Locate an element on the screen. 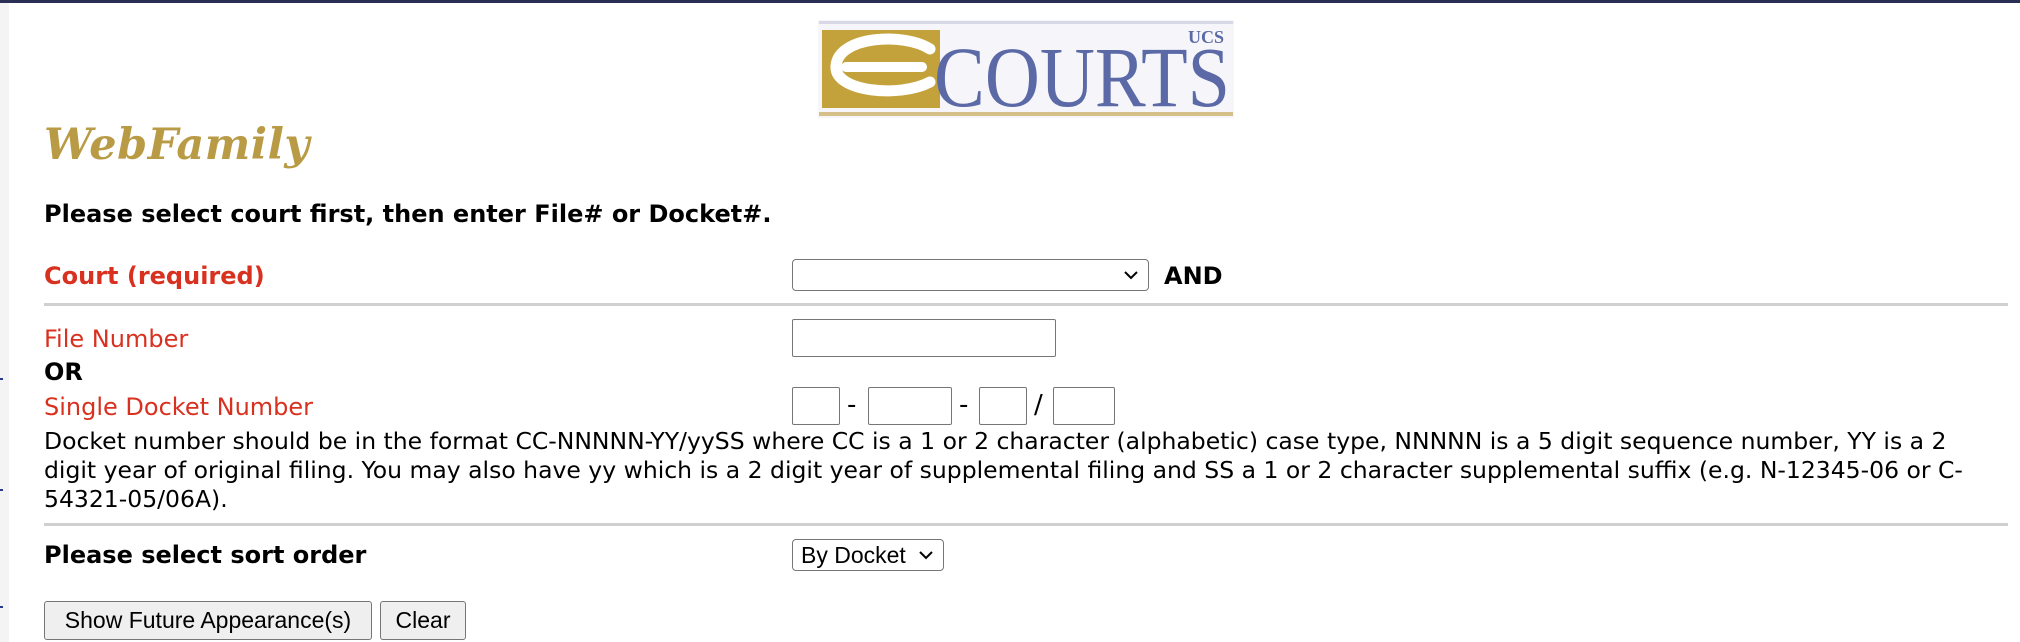 The height and width of the screenshot is (642, 2020). or-text: OR is located at coordinates (63, 372).